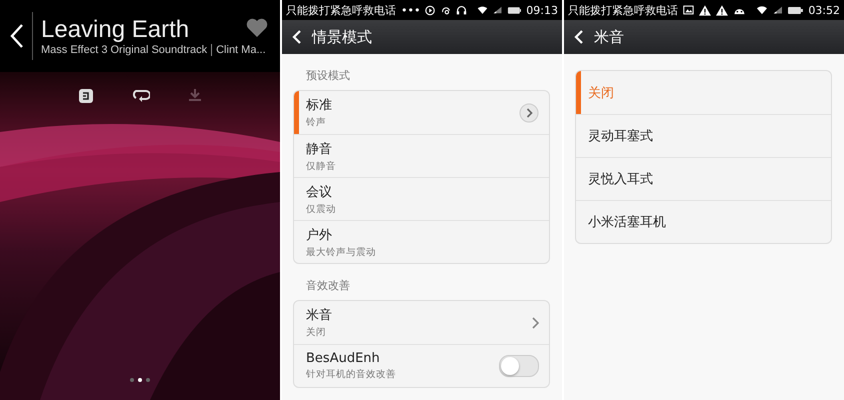 Image resolution: width=844 pixels, height=400 pixels. I want to click on item-title: 会议, so click(319, 192).